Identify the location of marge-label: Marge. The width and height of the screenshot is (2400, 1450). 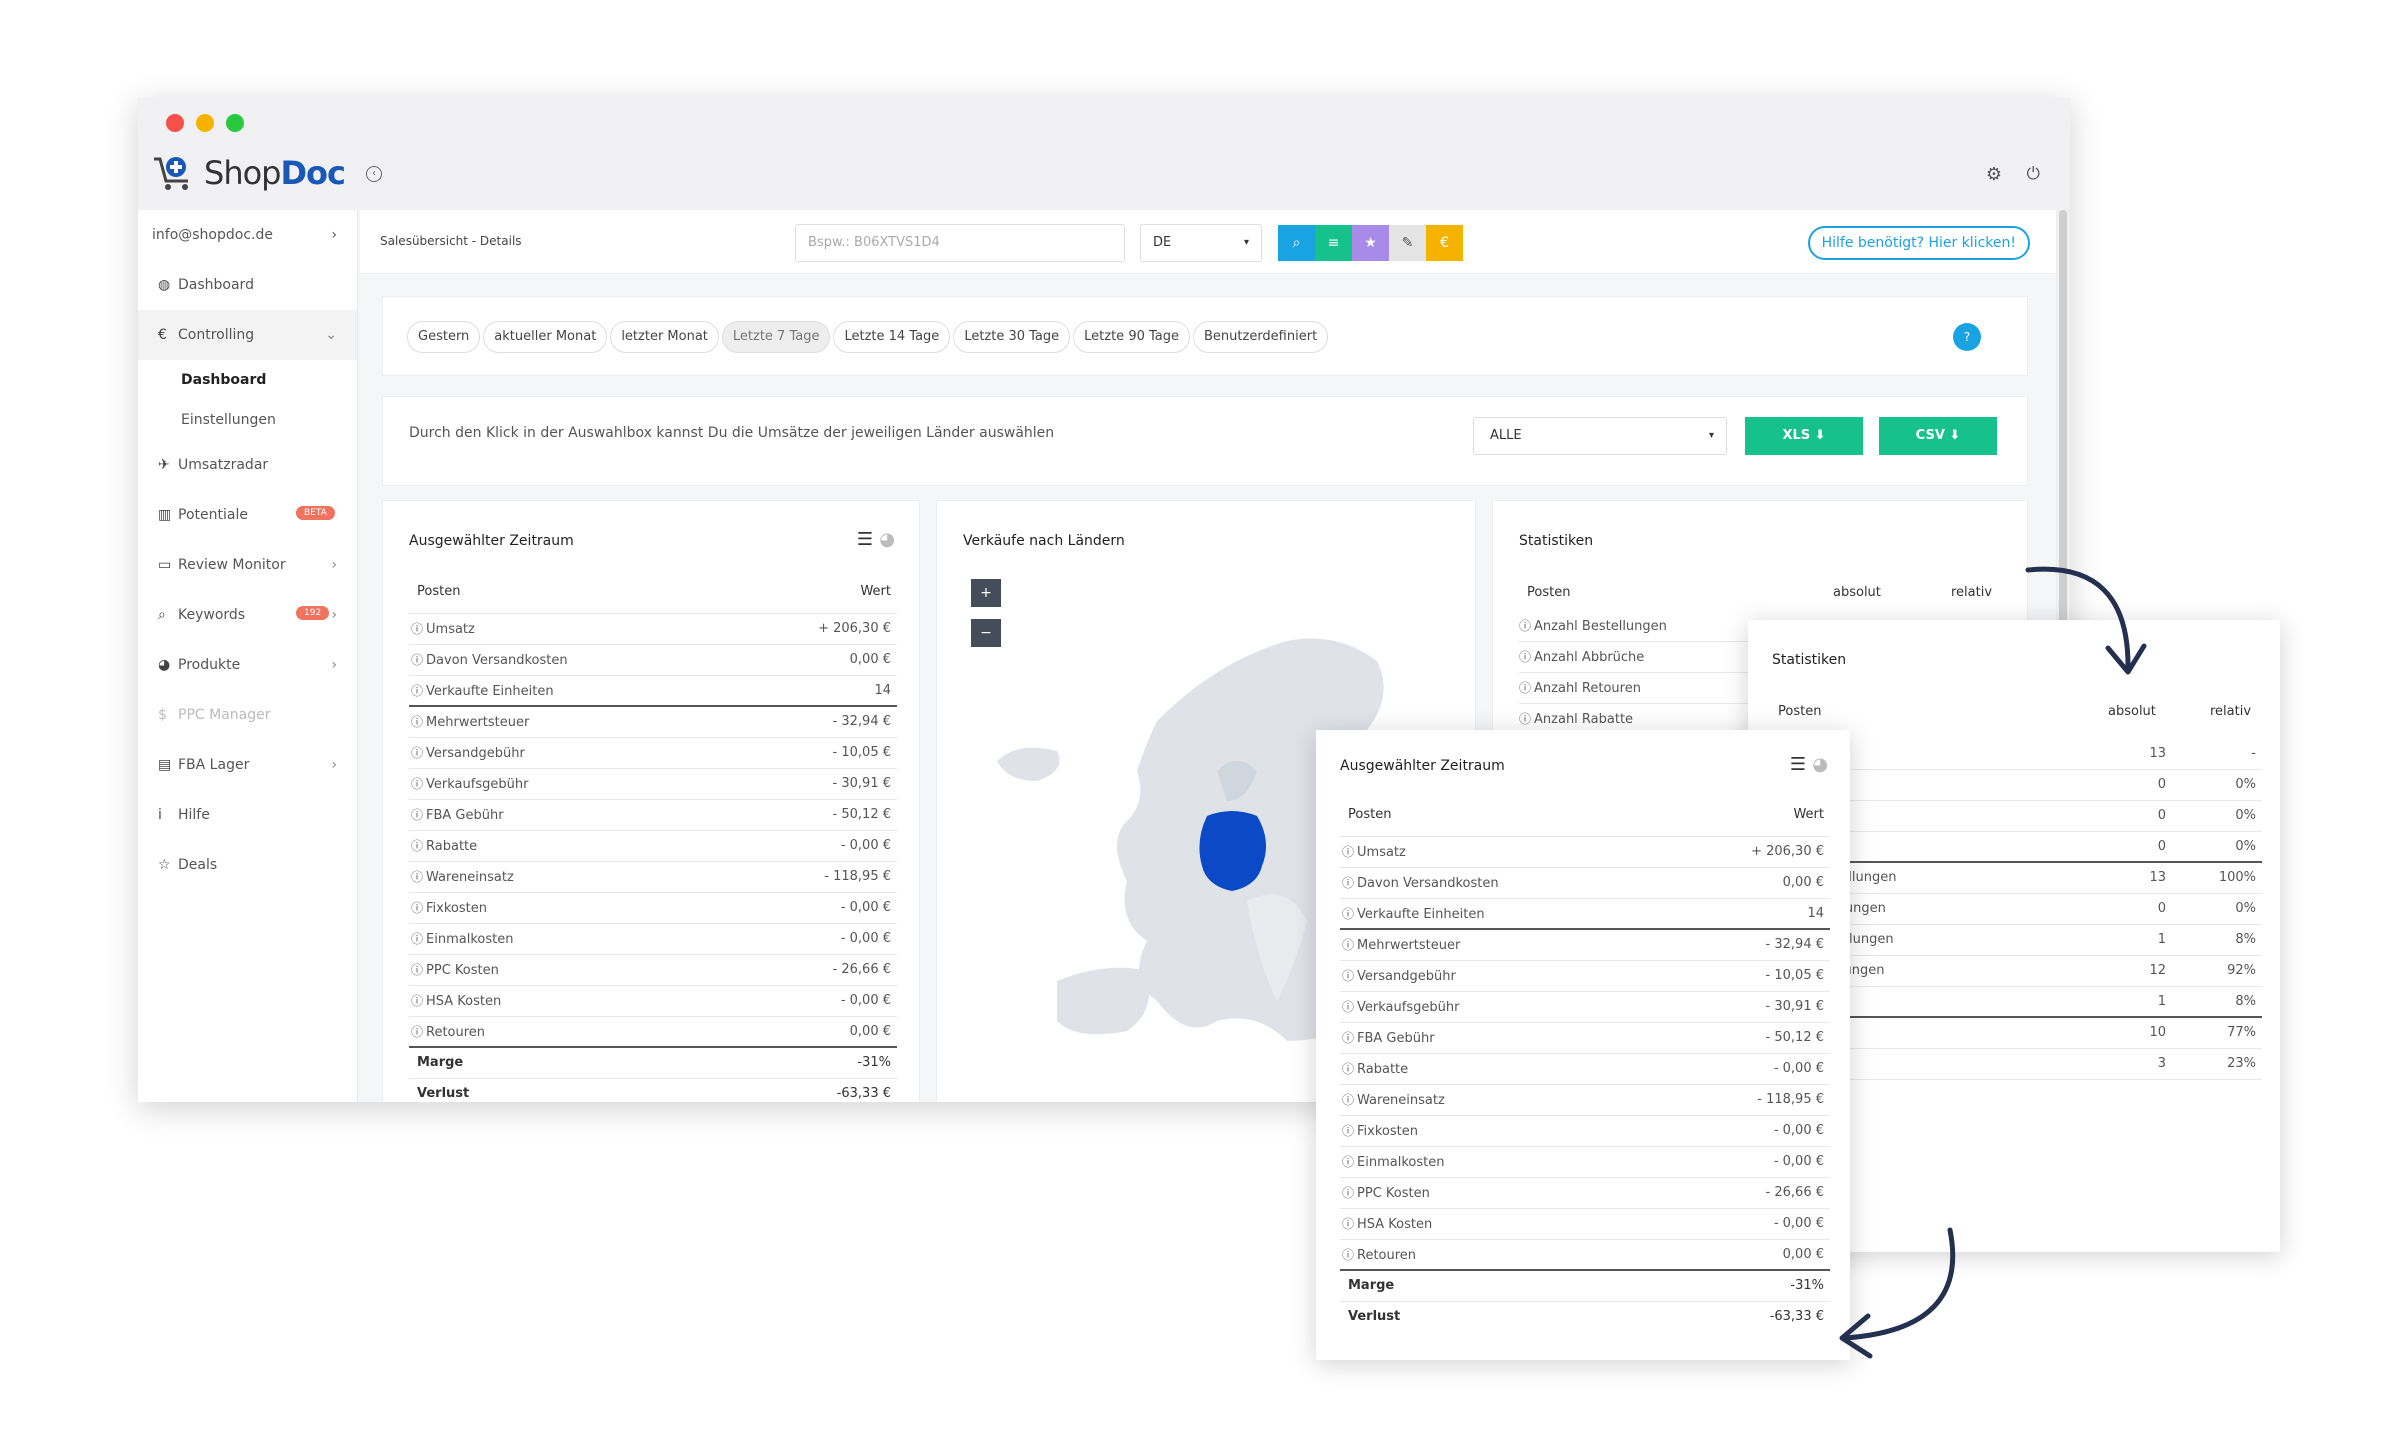
(572, 1063).